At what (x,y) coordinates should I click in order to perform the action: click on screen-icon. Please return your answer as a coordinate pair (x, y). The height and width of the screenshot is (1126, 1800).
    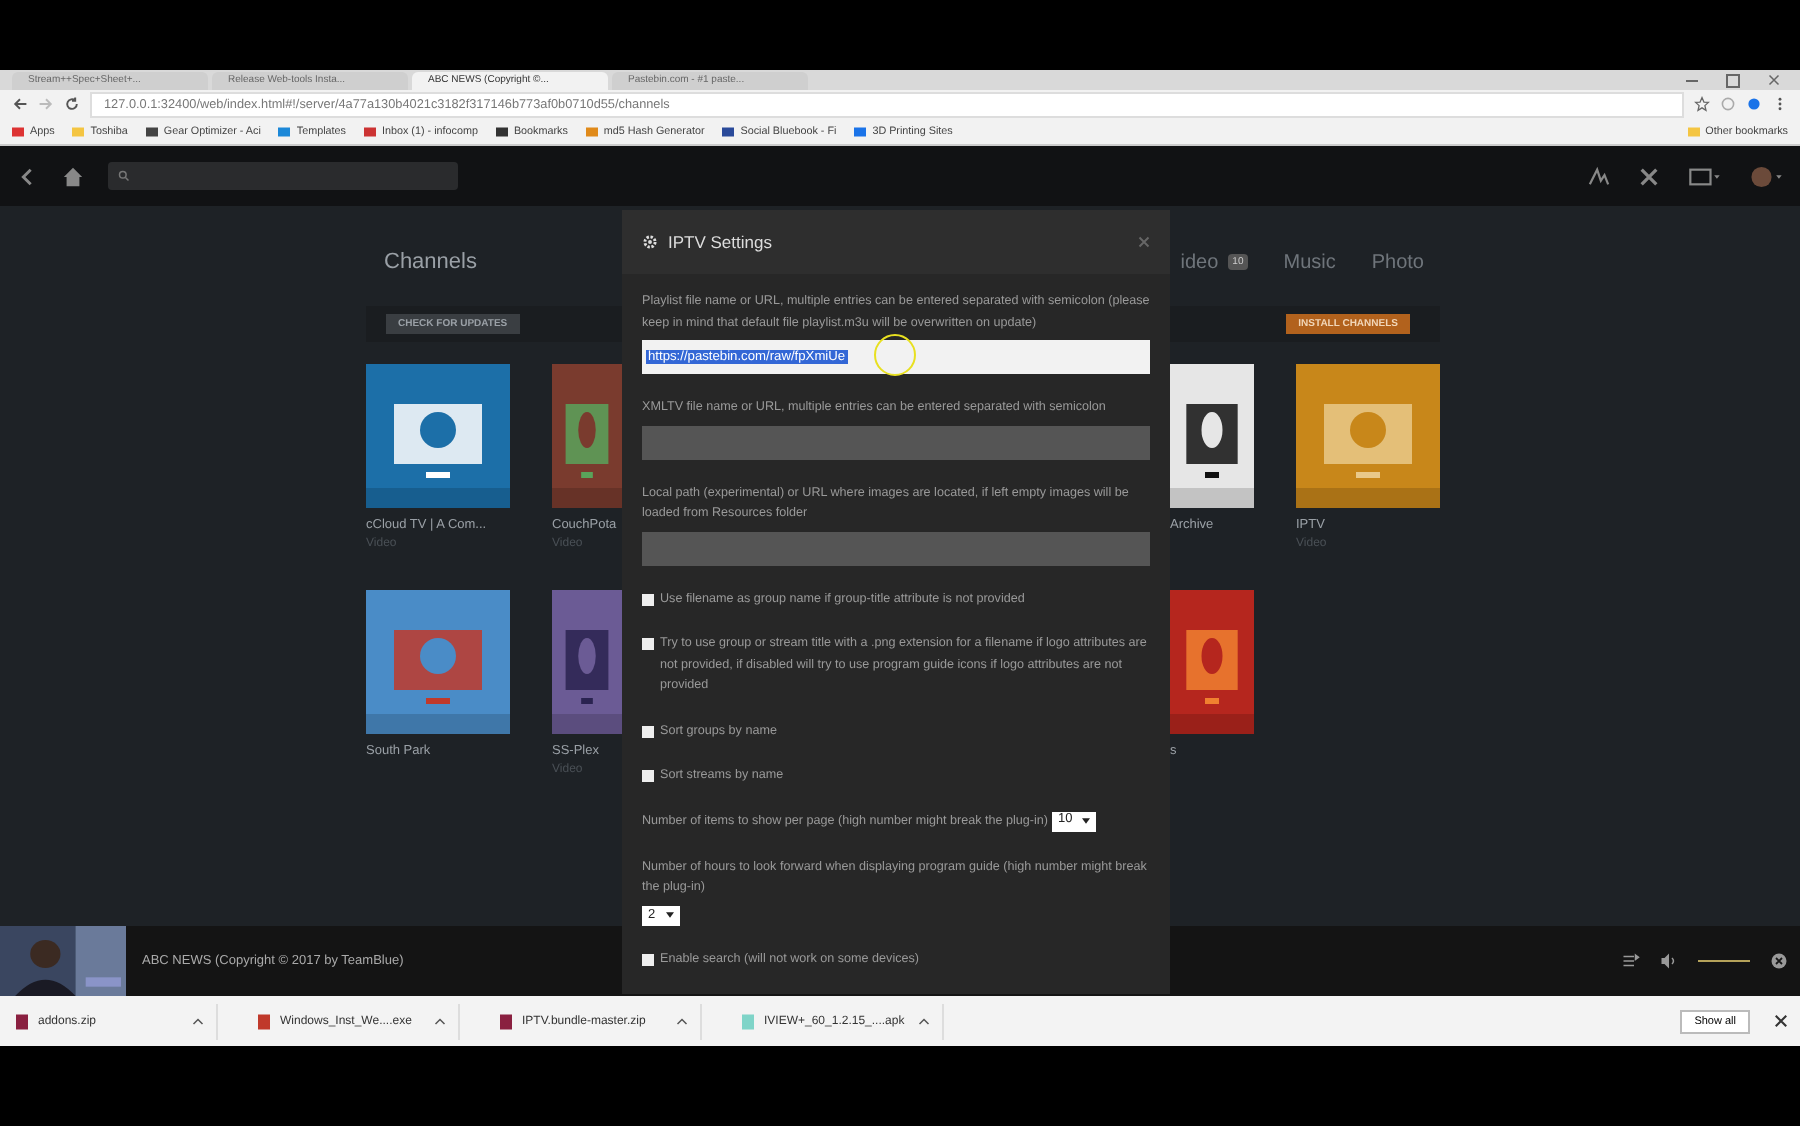
    Looking at the image, I should click on (1705, 176).